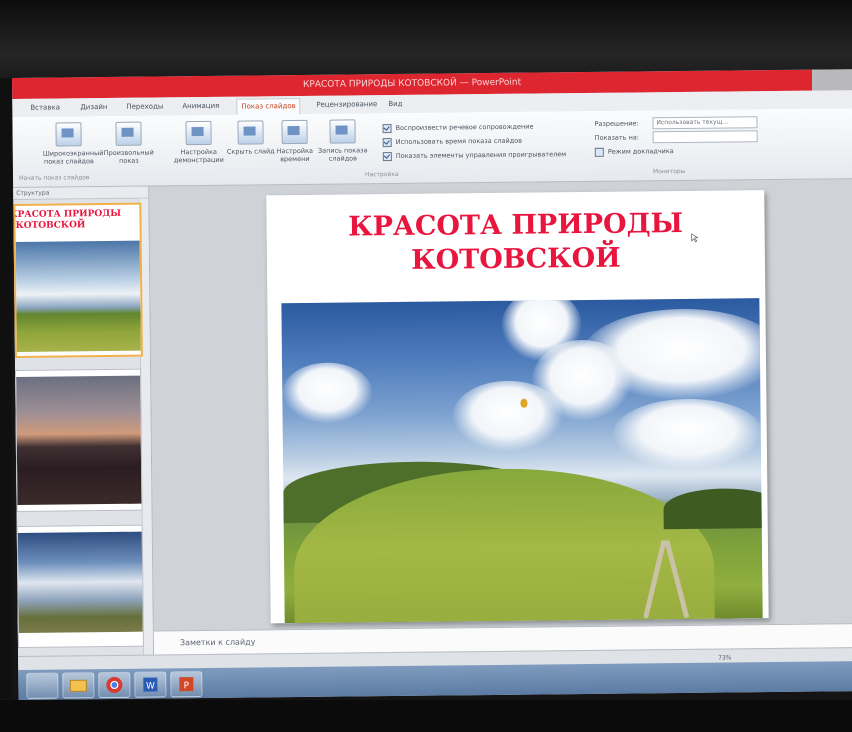  I want to click on mouse-cursor-icon, so click(695, 238).